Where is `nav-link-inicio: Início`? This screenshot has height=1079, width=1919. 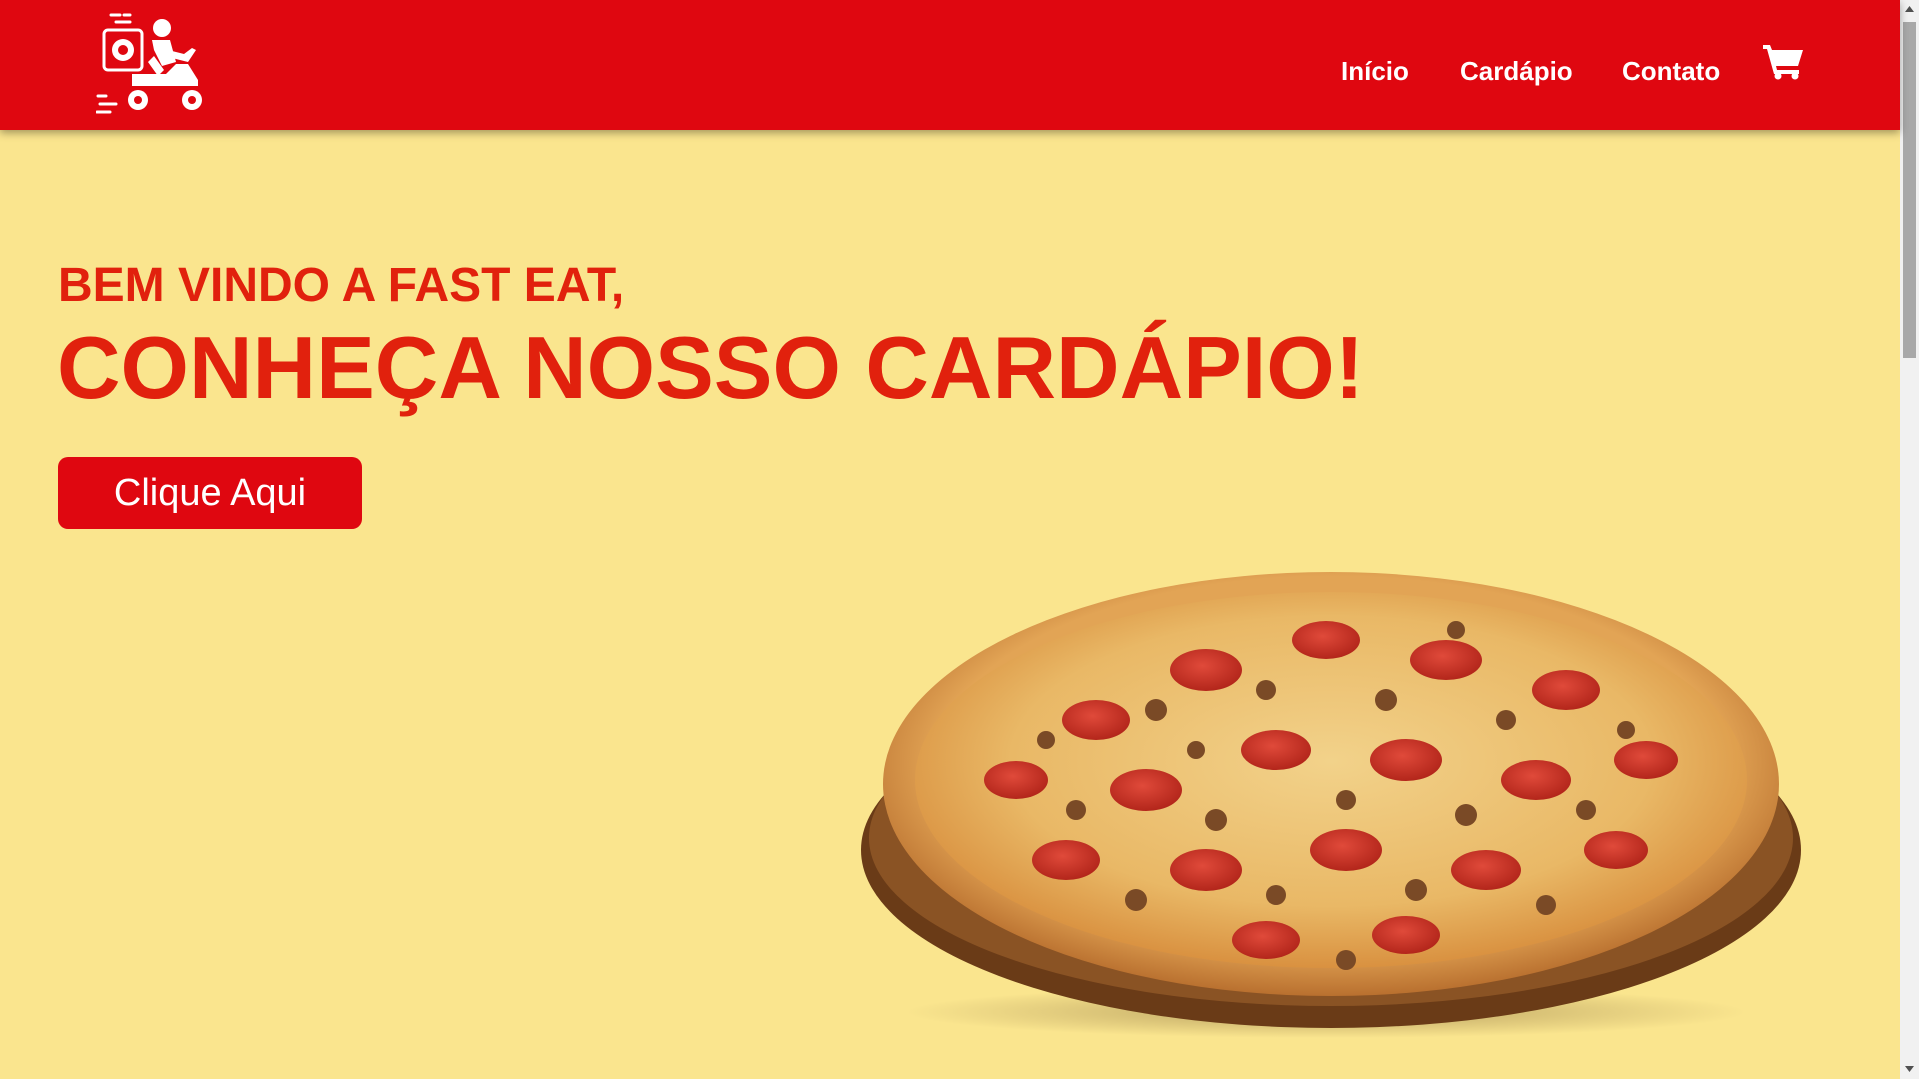
nav-link-inicio: Início is located at coordinates (1375, 71).